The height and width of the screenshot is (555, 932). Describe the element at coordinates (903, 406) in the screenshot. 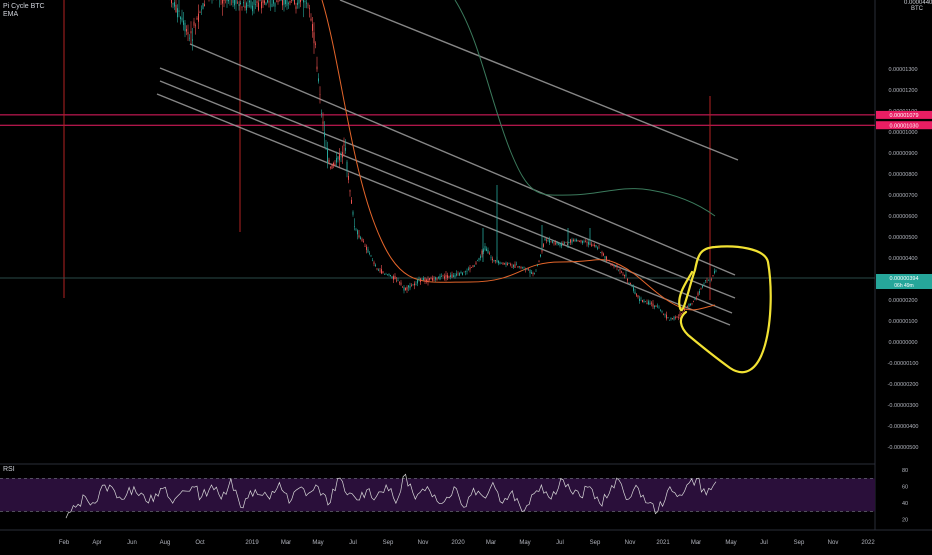

I see `price-tick-label: -0.00000300` at that location.